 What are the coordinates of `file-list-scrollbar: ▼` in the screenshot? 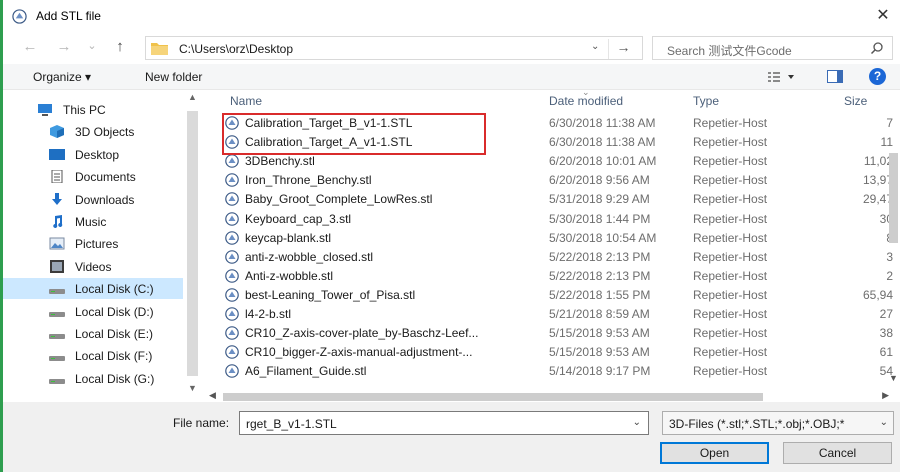 It's located at (893, 250).